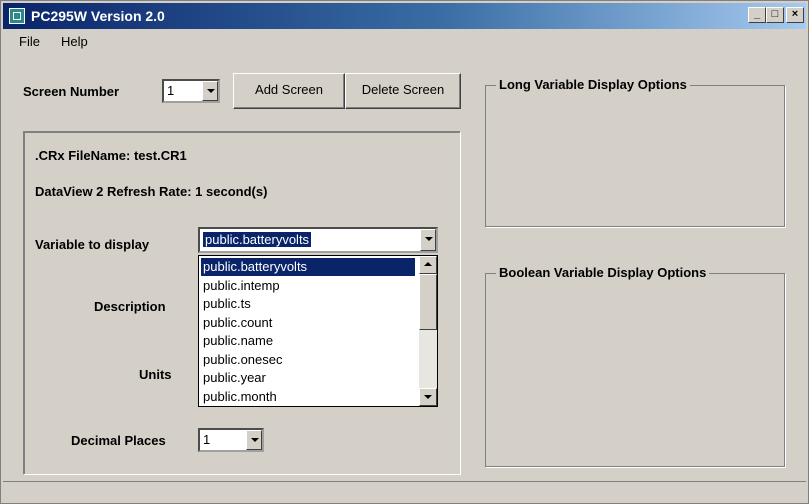 This screenshot has height=504, width=809. I want to click on units-label: Units, so click(155, 374).